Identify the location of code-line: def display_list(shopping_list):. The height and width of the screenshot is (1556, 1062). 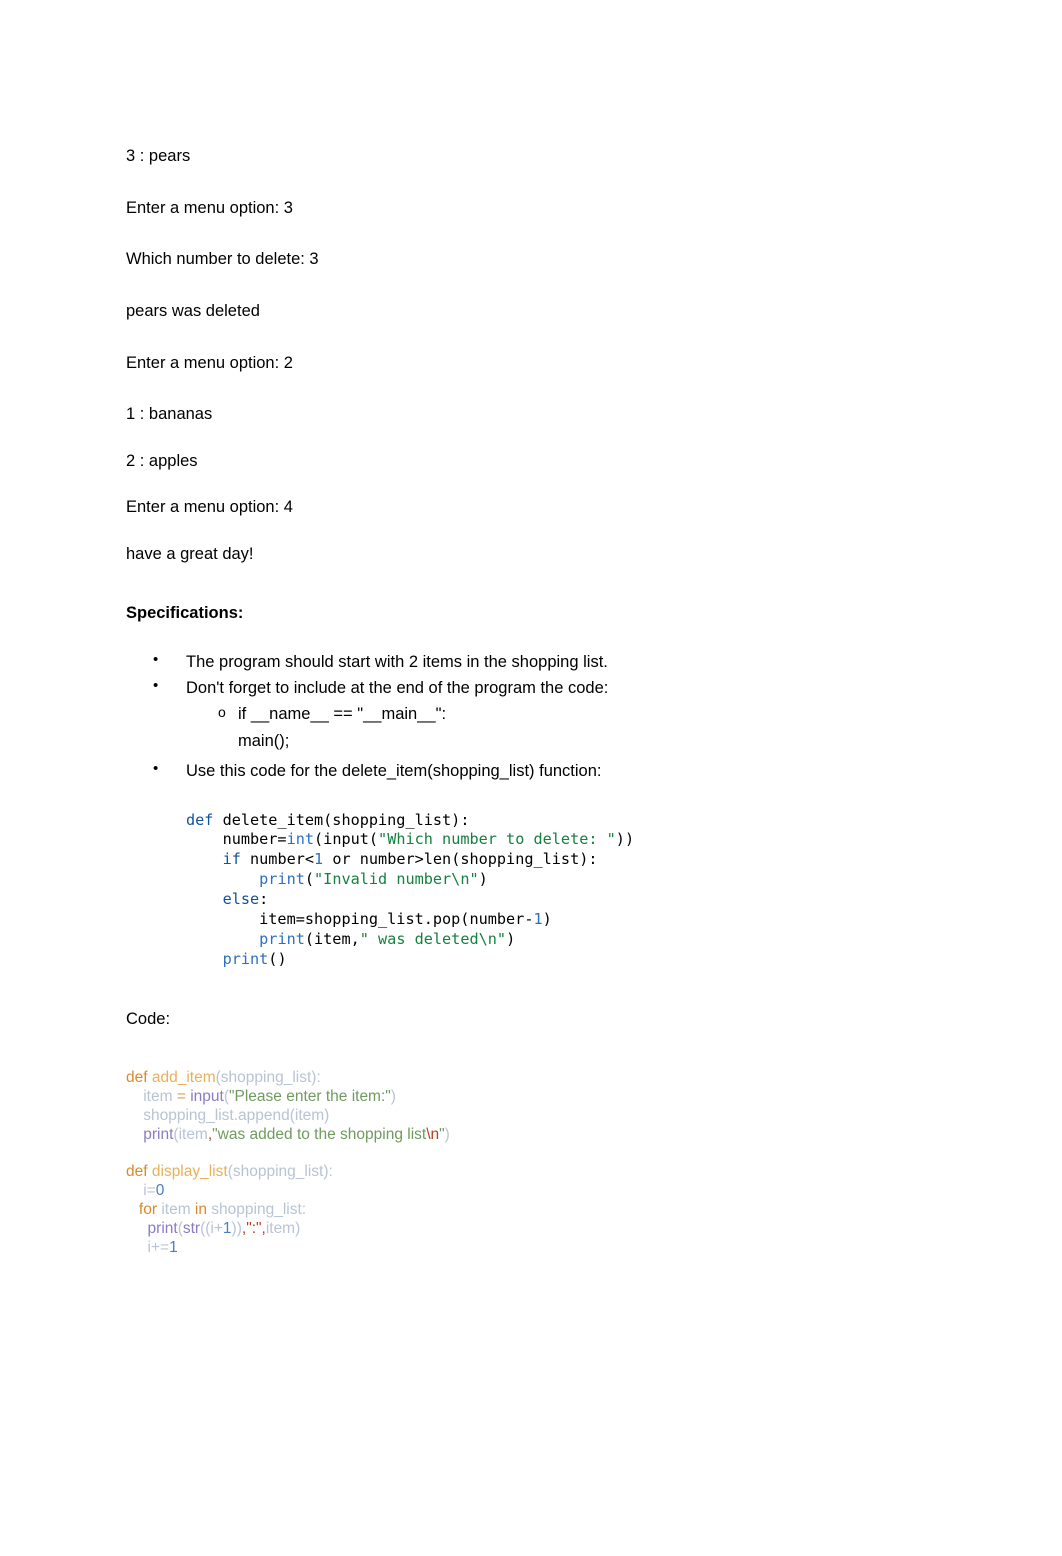
(536, 1172).